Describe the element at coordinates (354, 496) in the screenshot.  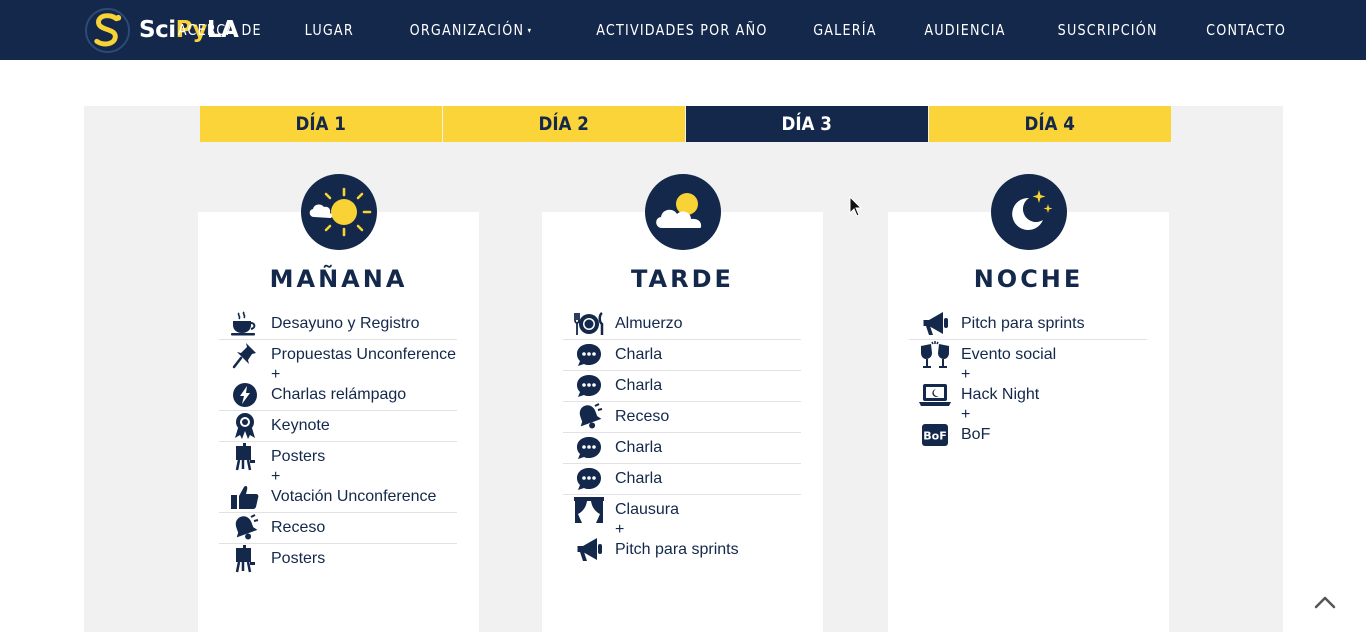
I see `activity-label: Votación Unconference` at that location.